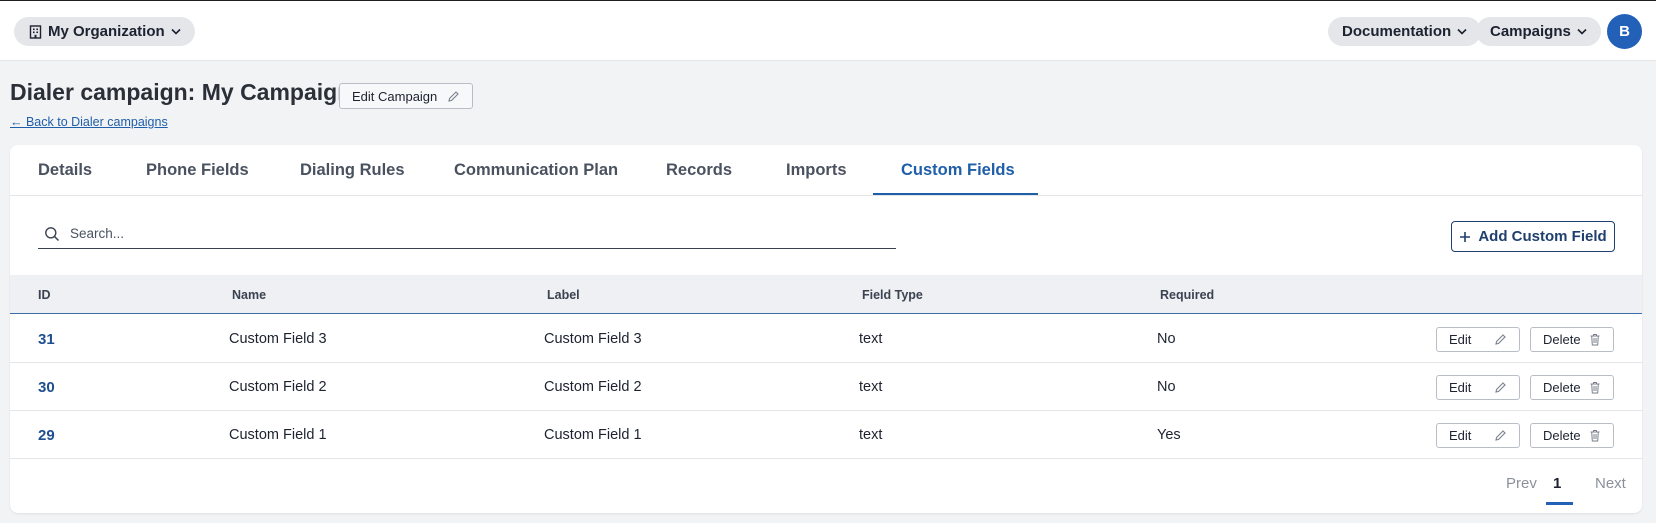 The width and height of the screenshot is (1656, 523). Describe the element at coordinates (1465, 236) in the screenshot. I see `plus-icon` at that location.